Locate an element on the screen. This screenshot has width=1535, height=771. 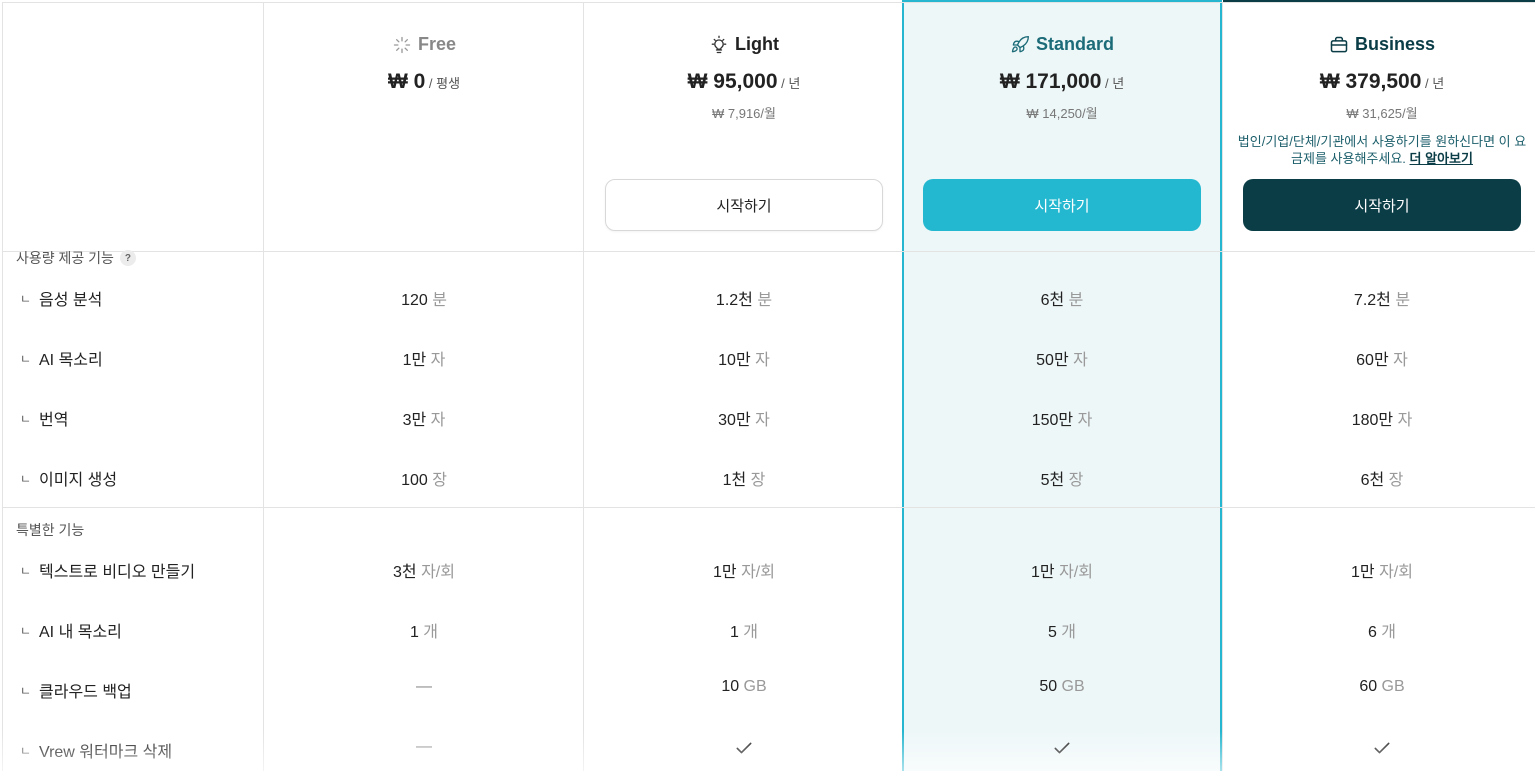
section-divider is located at coordinates (768, 507).